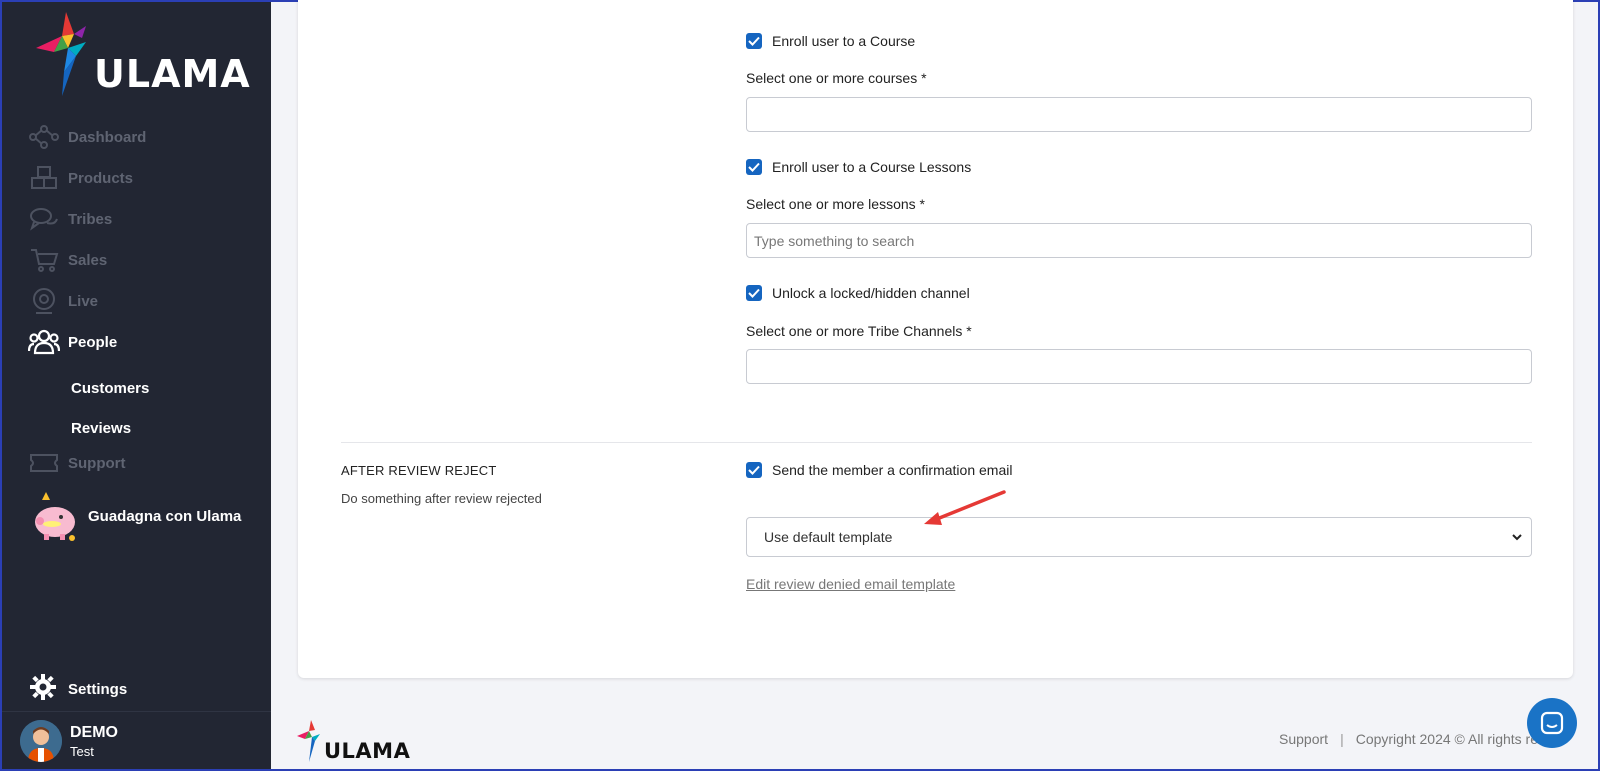 This screenshot has height=771, width=1600. Describe the element at coordinates (1139, 537) in the screenshot. I see `email-template-select: Use default template` at that location.